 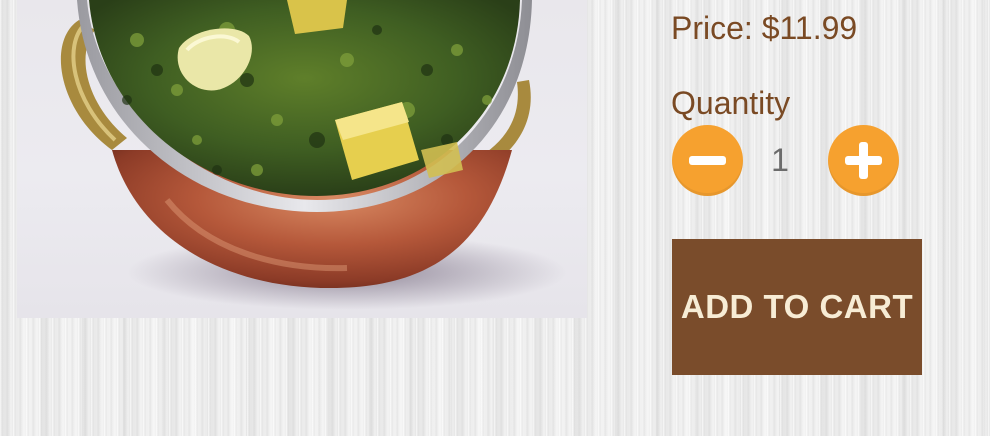 I want to click on quantity-label: Quantity, so click(x=731, y=103).